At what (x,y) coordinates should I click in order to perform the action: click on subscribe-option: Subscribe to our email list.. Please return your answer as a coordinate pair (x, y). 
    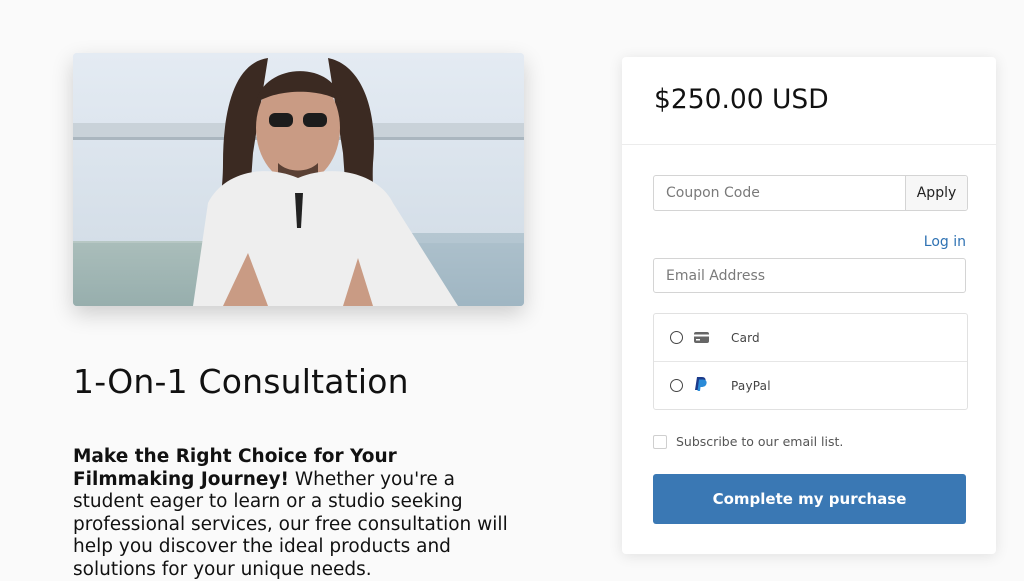
    Looking at the image, I should click on (748, 441).